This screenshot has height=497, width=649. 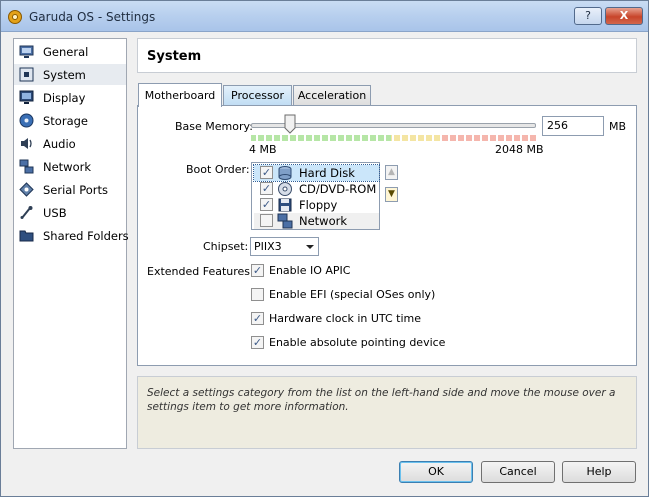 What do you see at coordinates (65, 121) in the screenshot?
I see `sidebar-item-label: Storage` at bounding box center [65, 121].